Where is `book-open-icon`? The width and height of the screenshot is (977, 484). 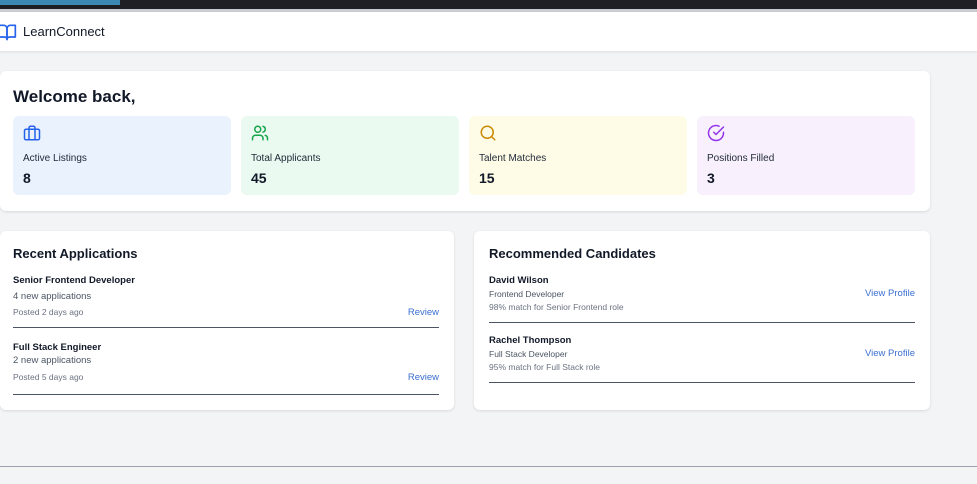
book-open-icon is located at coordinates (8, 32).